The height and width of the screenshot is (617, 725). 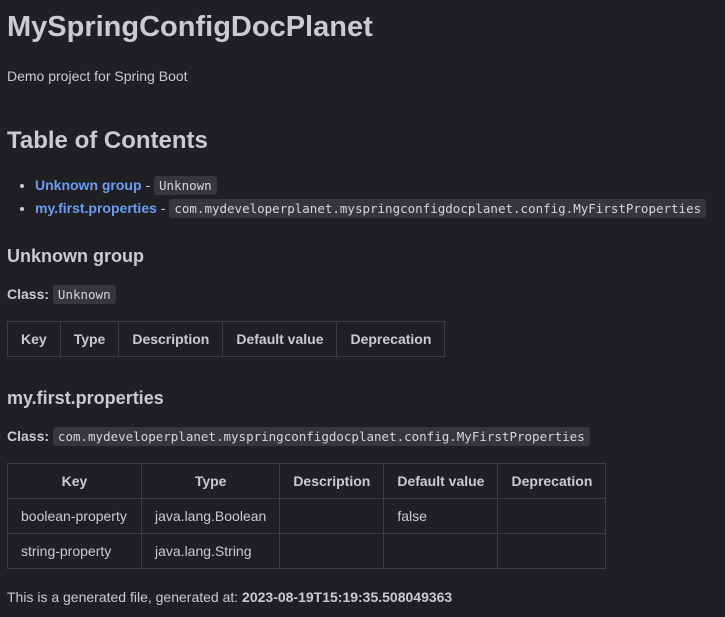 I want to click on toc-class-code: Unknown, so click(x=185, y=185).